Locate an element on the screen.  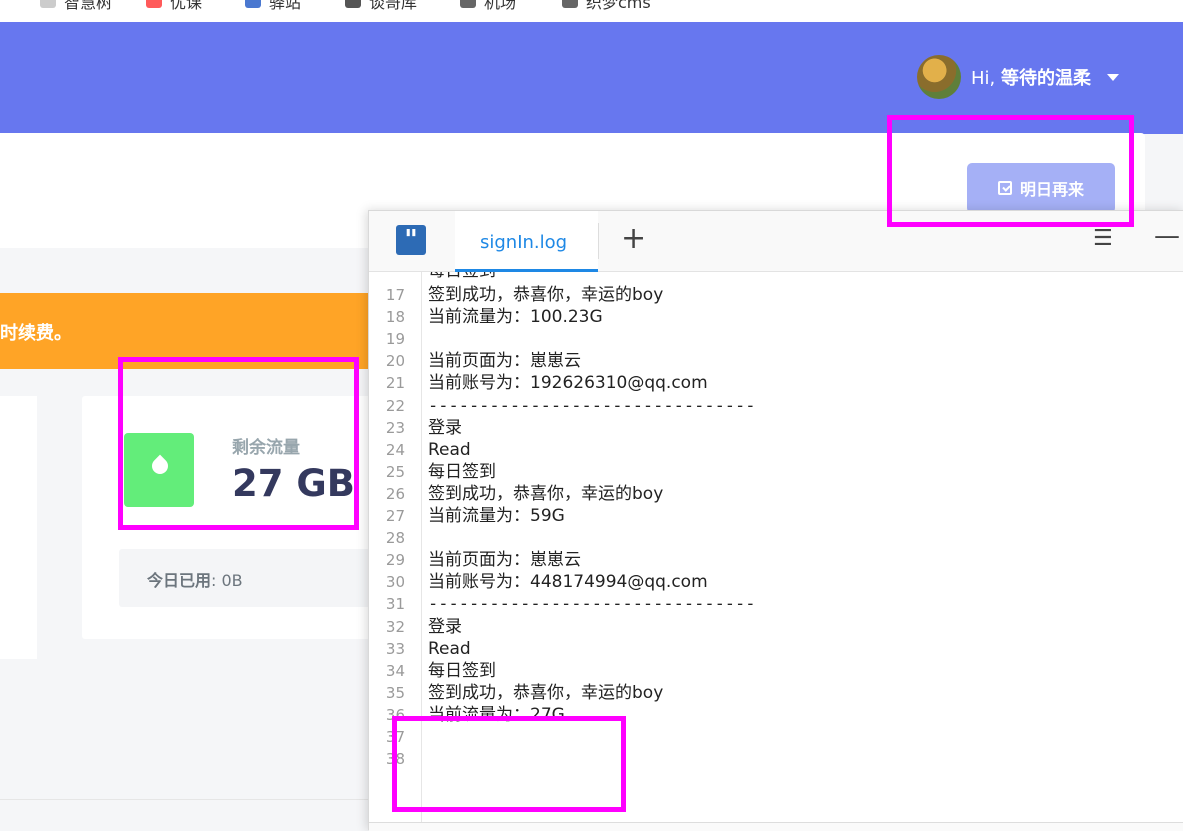
line-number: 25 is located at coordinates (395, 471).